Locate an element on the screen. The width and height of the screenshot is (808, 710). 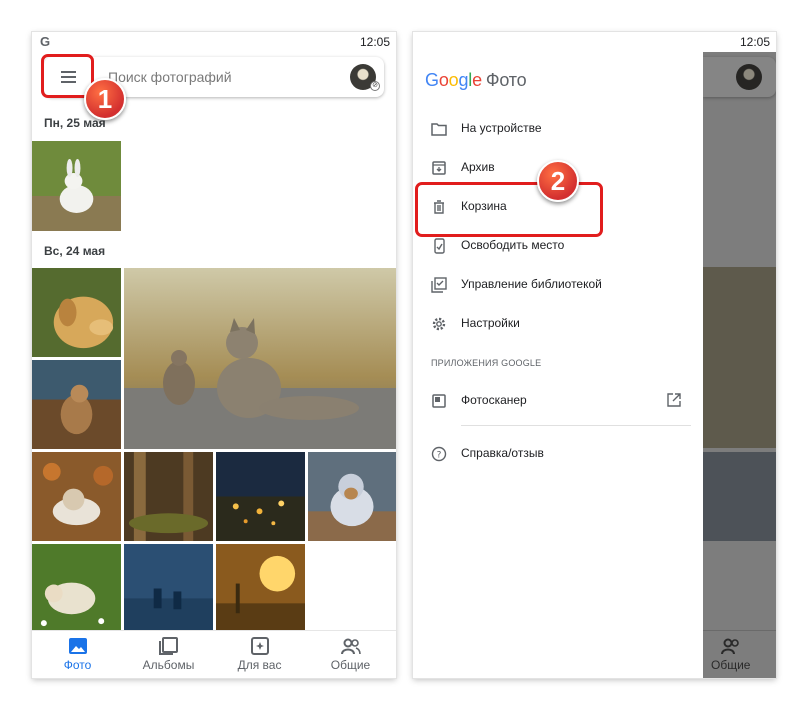
menu-item-library: Управление библиотекой is located at coordinates (558, 285).